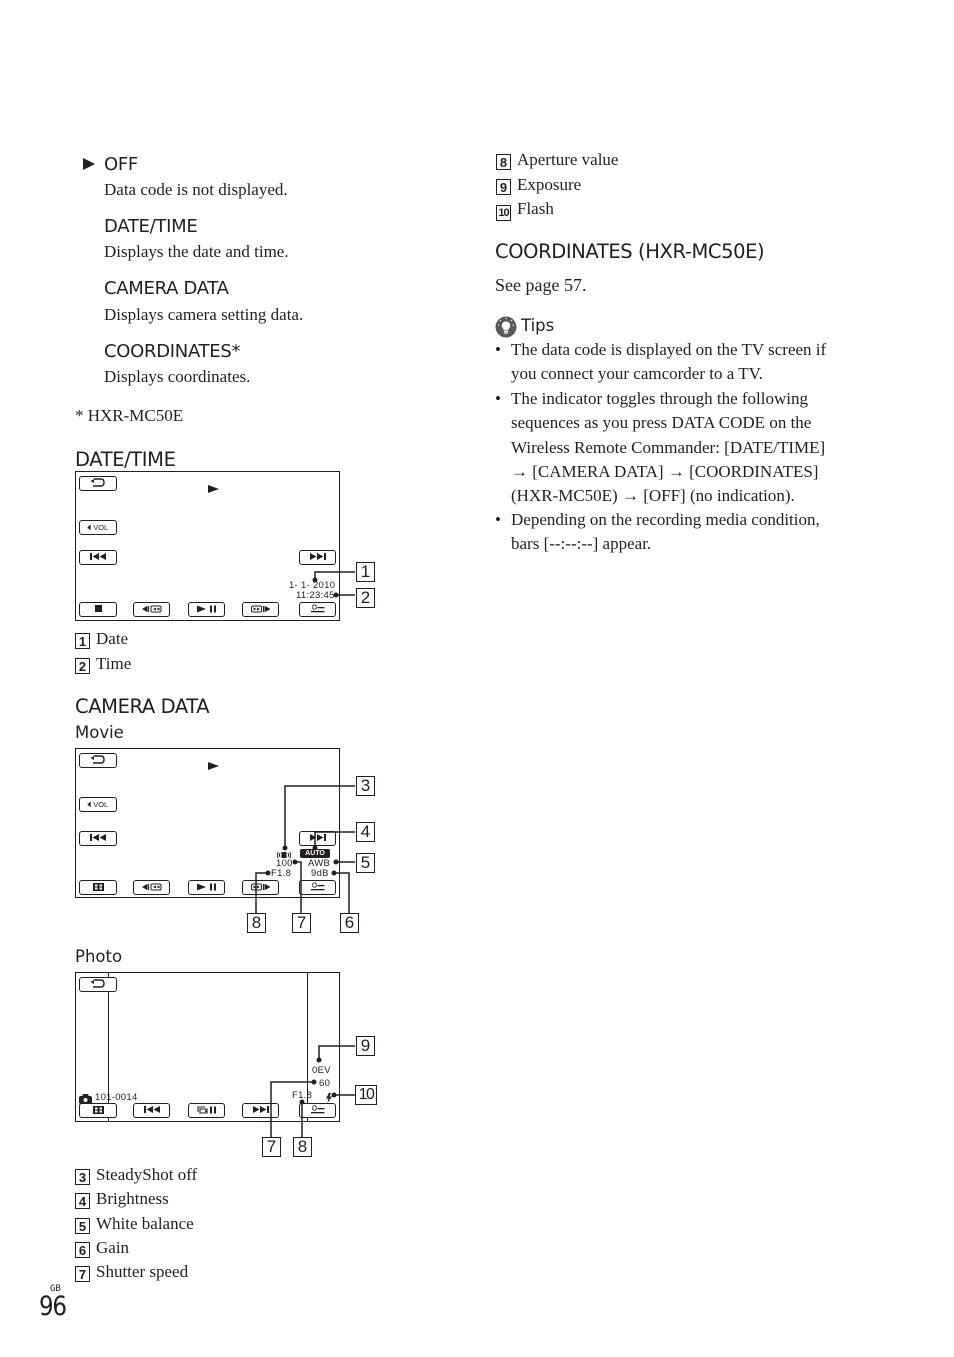 The image size is (954, 1357). What do you see at coordinates (365, 572) in the screenshot?
I see `callout-1: 1` at bounding box center [365, 572].